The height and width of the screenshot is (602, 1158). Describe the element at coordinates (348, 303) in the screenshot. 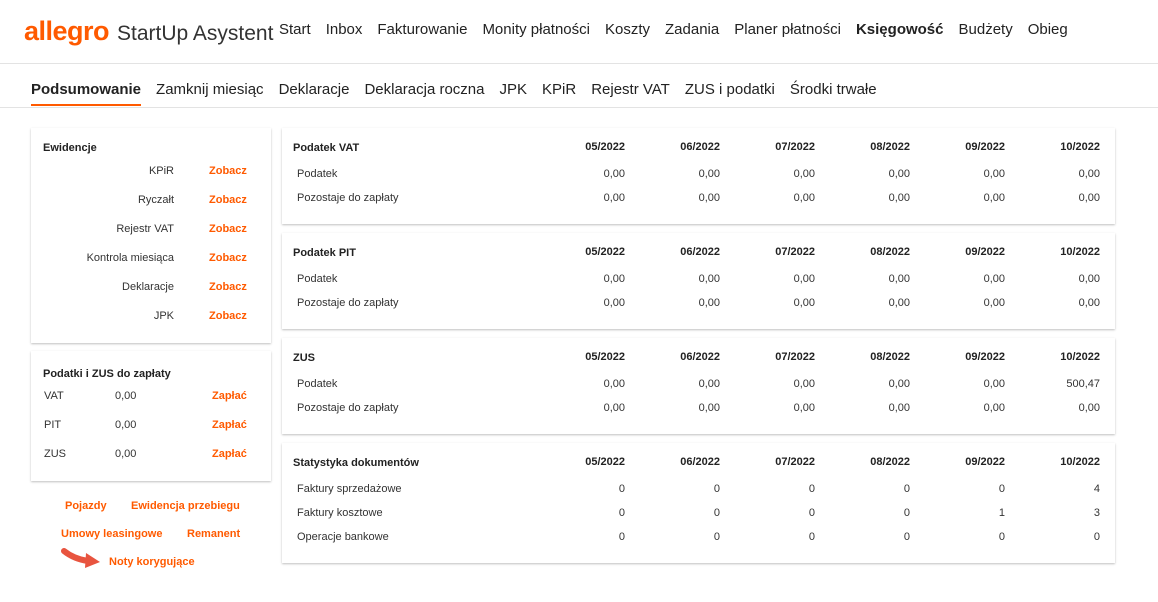

I see `row-label: Pozostaje do zapłaty` at that location.